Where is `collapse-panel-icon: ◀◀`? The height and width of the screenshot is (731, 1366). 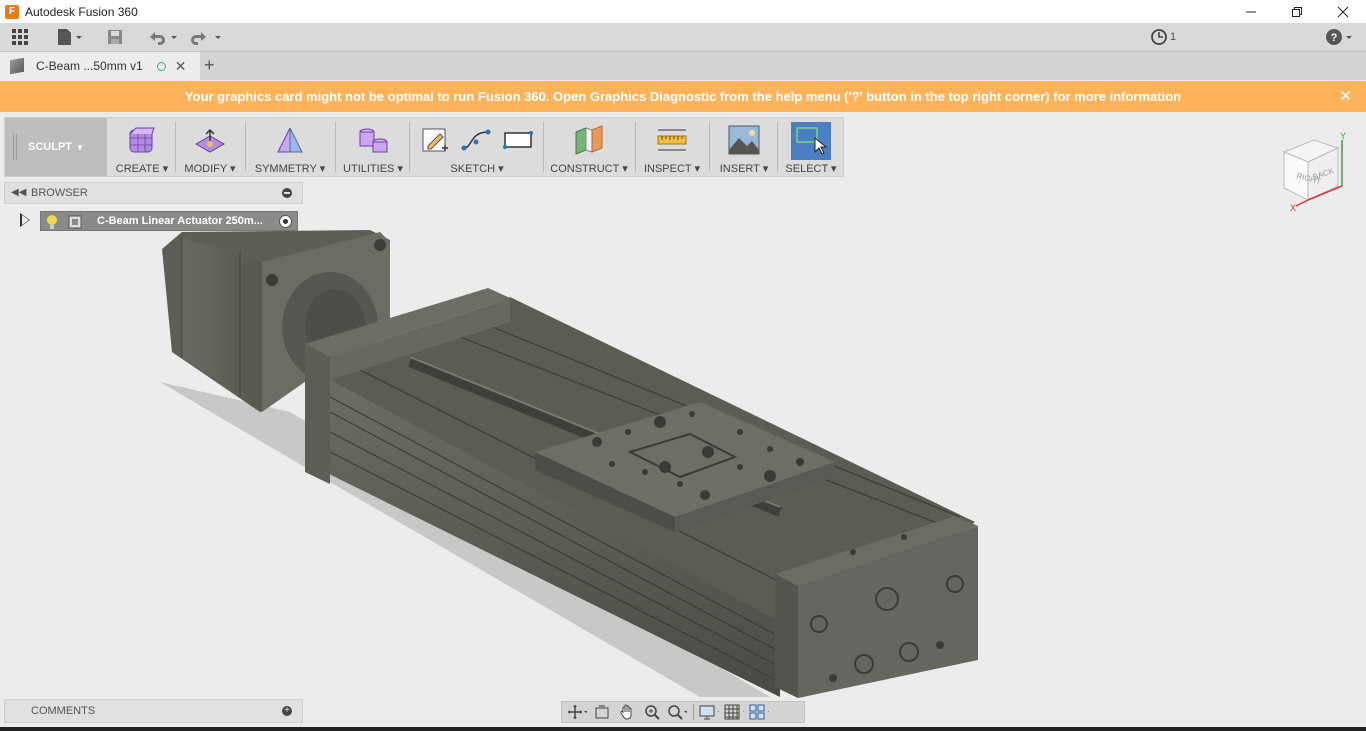
collapse-panel-icon: ◀◀ is located at coordinates (18, 192).